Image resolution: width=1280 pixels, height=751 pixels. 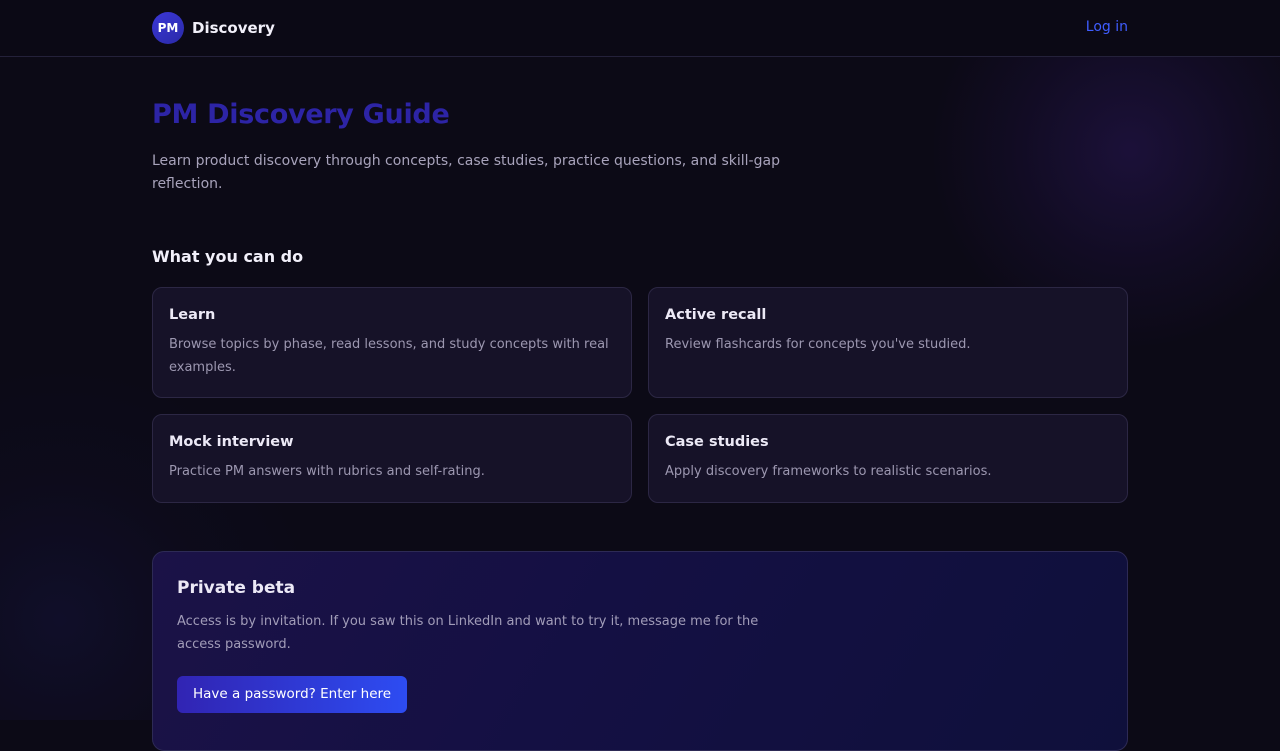 I want to click on feature-card-title: Mock interview, so click(x=392, y=442).